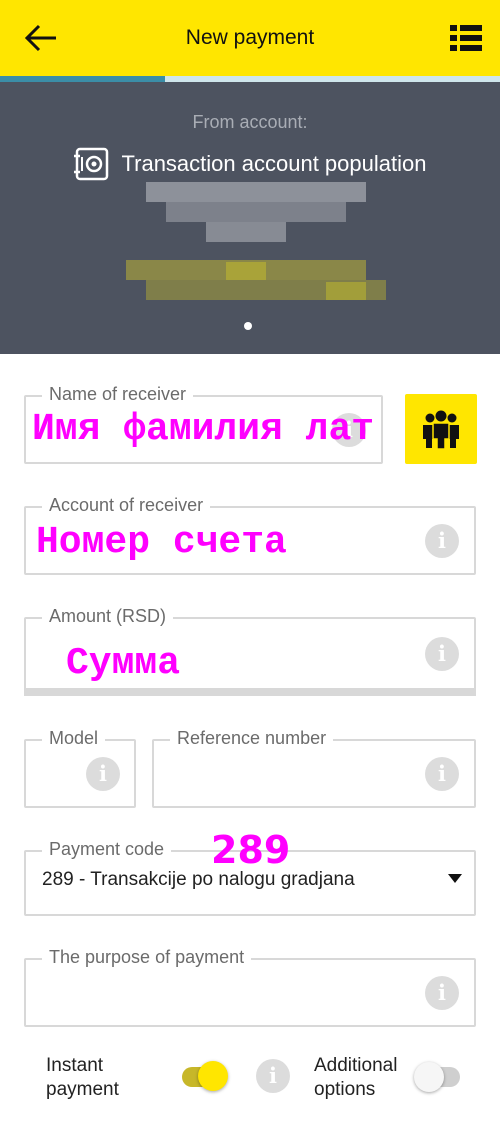  I want to click on page-title: New payment, so click(250, 37).